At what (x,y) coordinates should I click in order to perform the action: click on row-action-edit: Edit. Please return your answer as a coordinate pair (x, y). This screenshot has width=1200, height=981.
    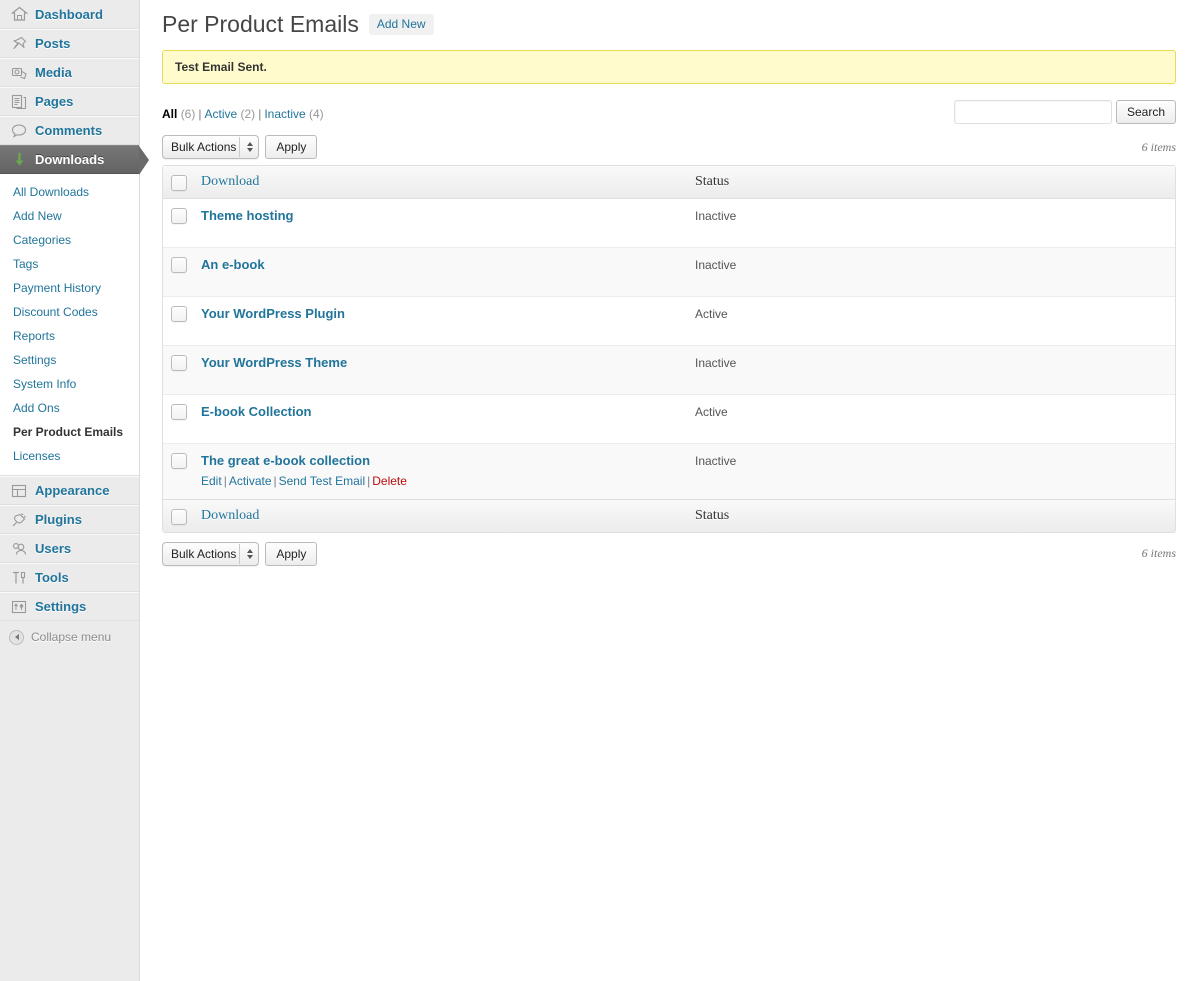
    Looking at the image, I should click on (211, 481).